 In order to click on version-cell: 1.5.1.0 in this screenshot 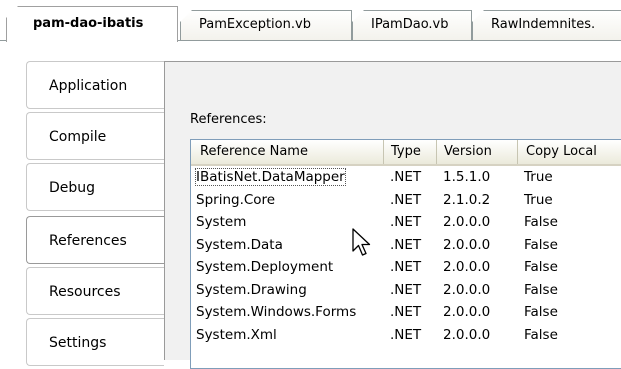, I will do `click(477, 177)`.